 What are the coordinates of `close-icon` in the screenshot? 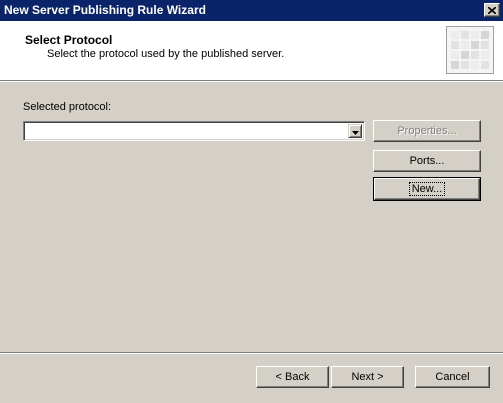 It's located at (492, 10).